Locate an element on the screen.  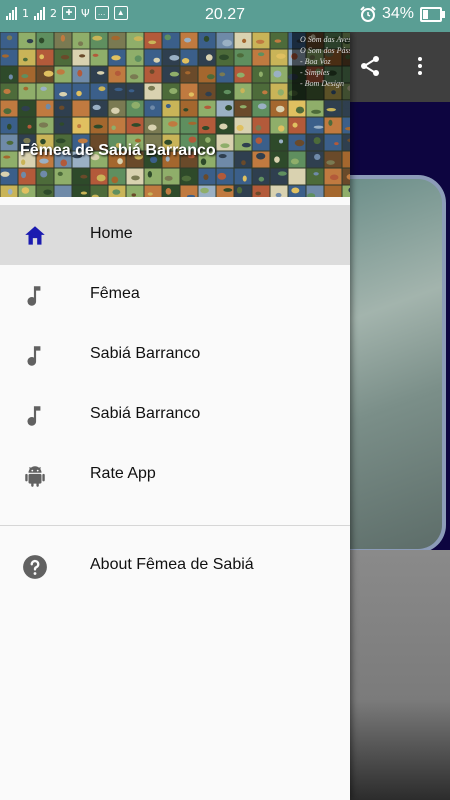
status-right: 34% is located at coordinates (402, 14).